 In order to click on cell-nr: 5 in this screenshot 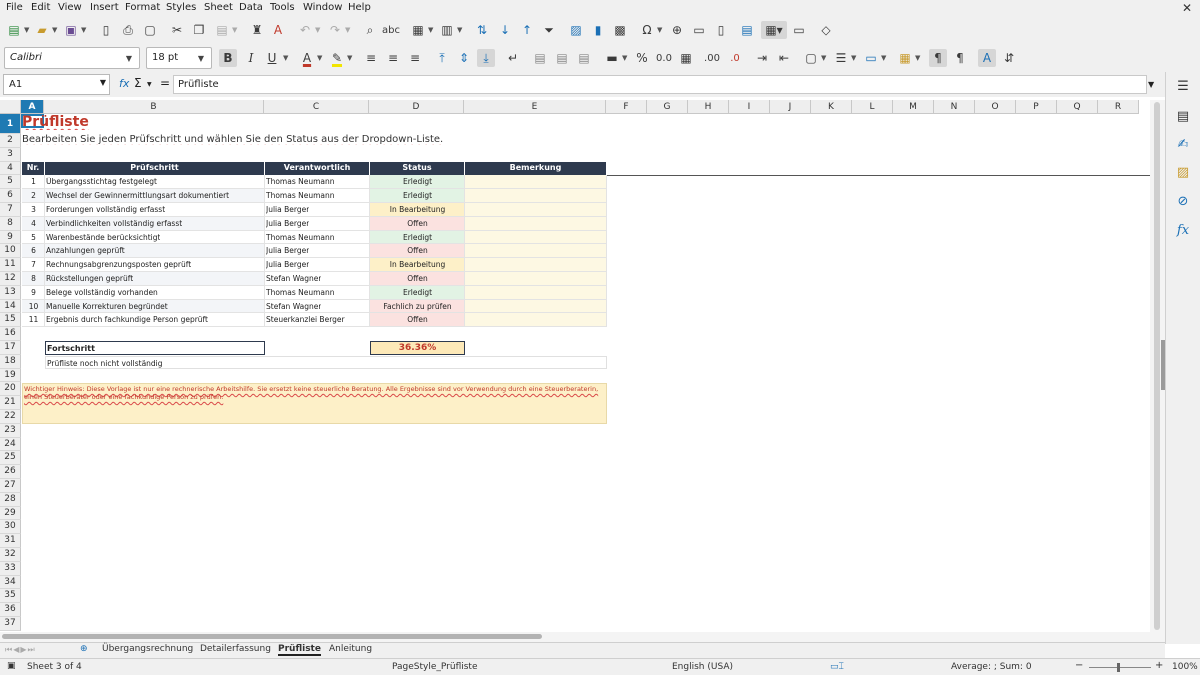, I will do `click(33, 237)`.